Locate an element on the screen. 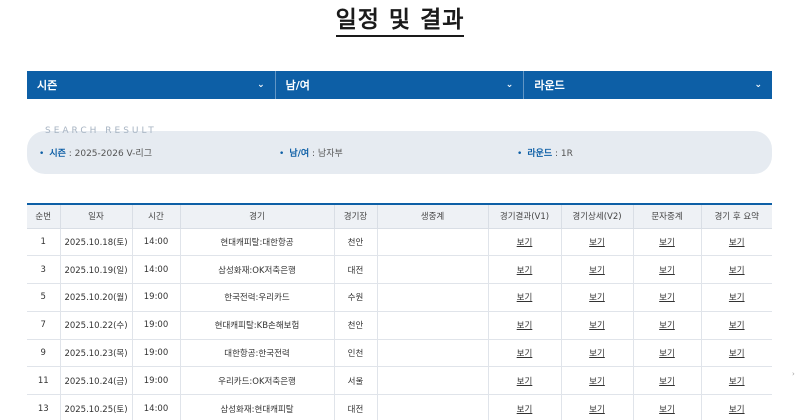 The image size is (800, 420). row-match: 삼성화재:현대캐피탈 is located at coordinates (257, 407).